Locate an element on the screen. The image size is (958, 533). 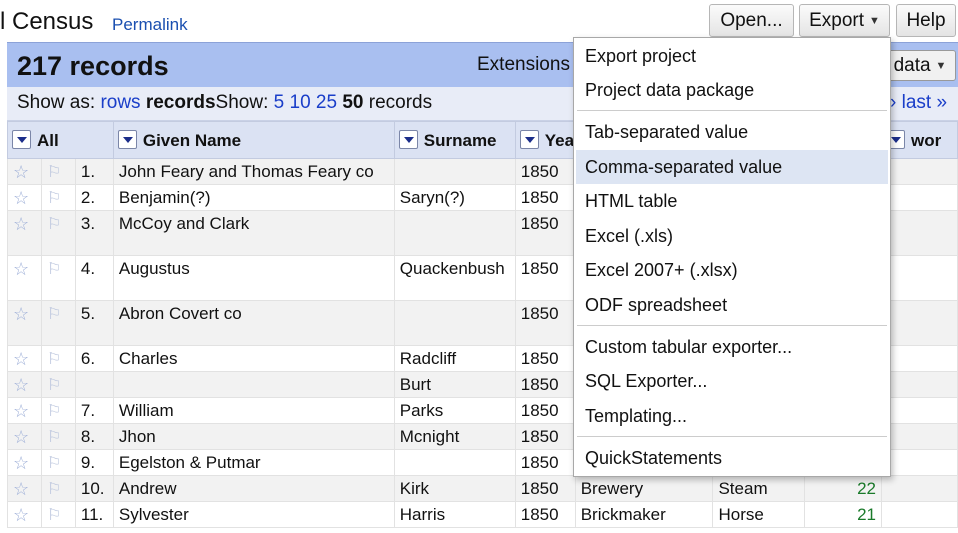
row-index: 1. is located at coordinates (94, 171).